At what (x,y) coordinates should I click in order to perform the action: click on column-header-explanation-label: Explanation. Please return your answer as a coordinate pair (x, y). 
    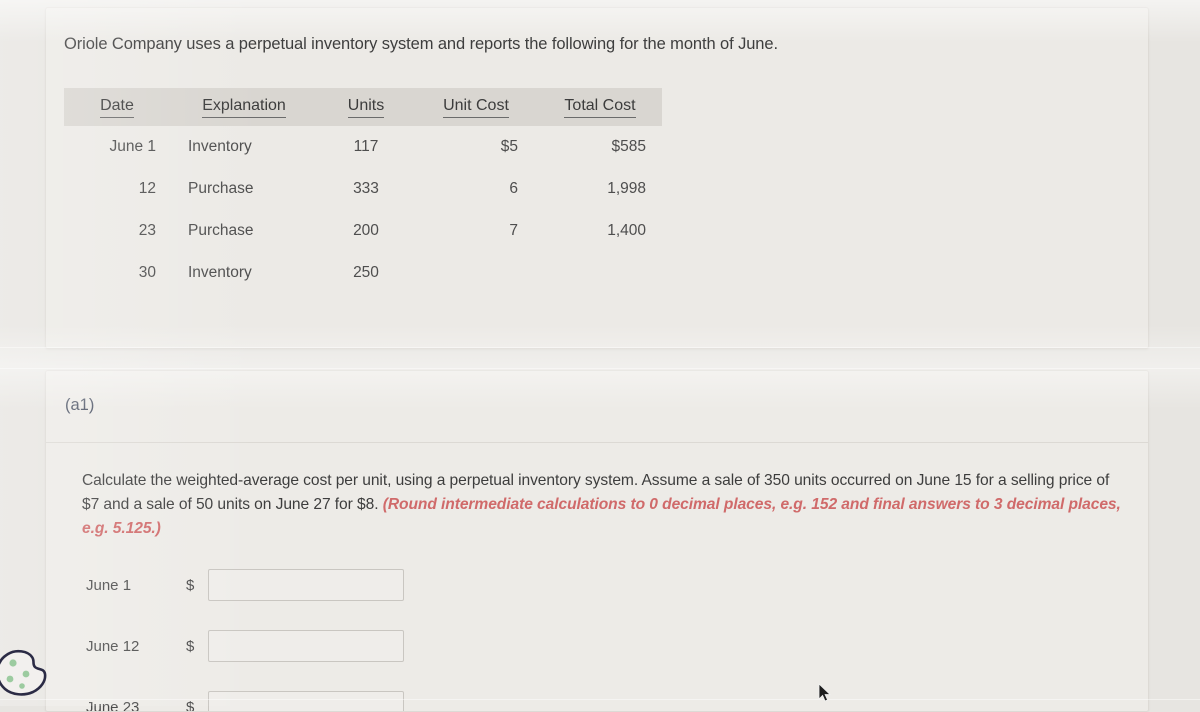
    Looking at the image, I should click on (244, 107).